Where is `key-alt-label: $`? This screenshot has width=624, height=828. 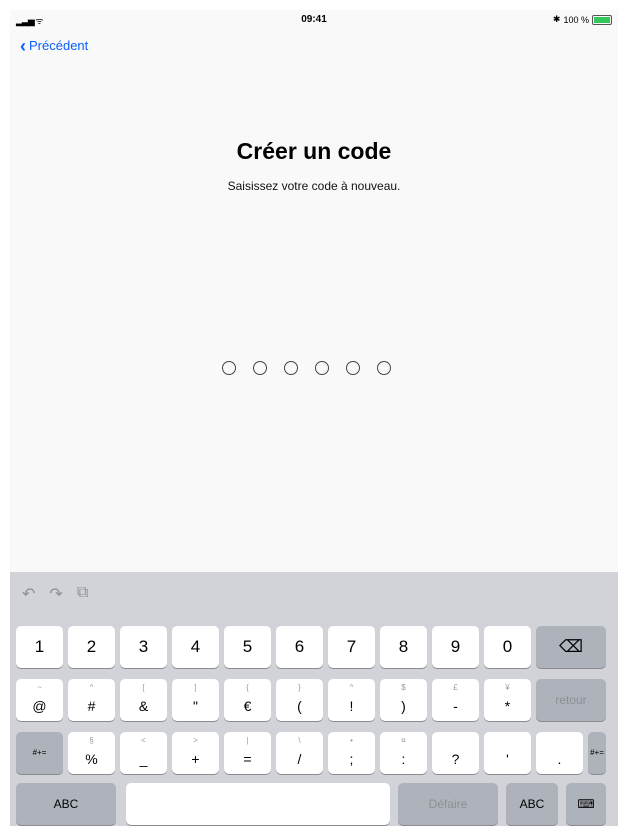 key-alt-label: $ is located at coordinates (403, 687).